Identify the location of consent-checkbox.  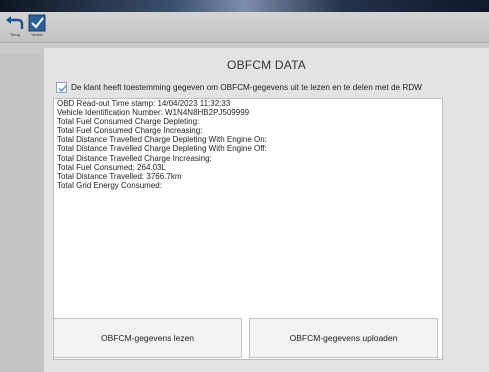
(62, 87).